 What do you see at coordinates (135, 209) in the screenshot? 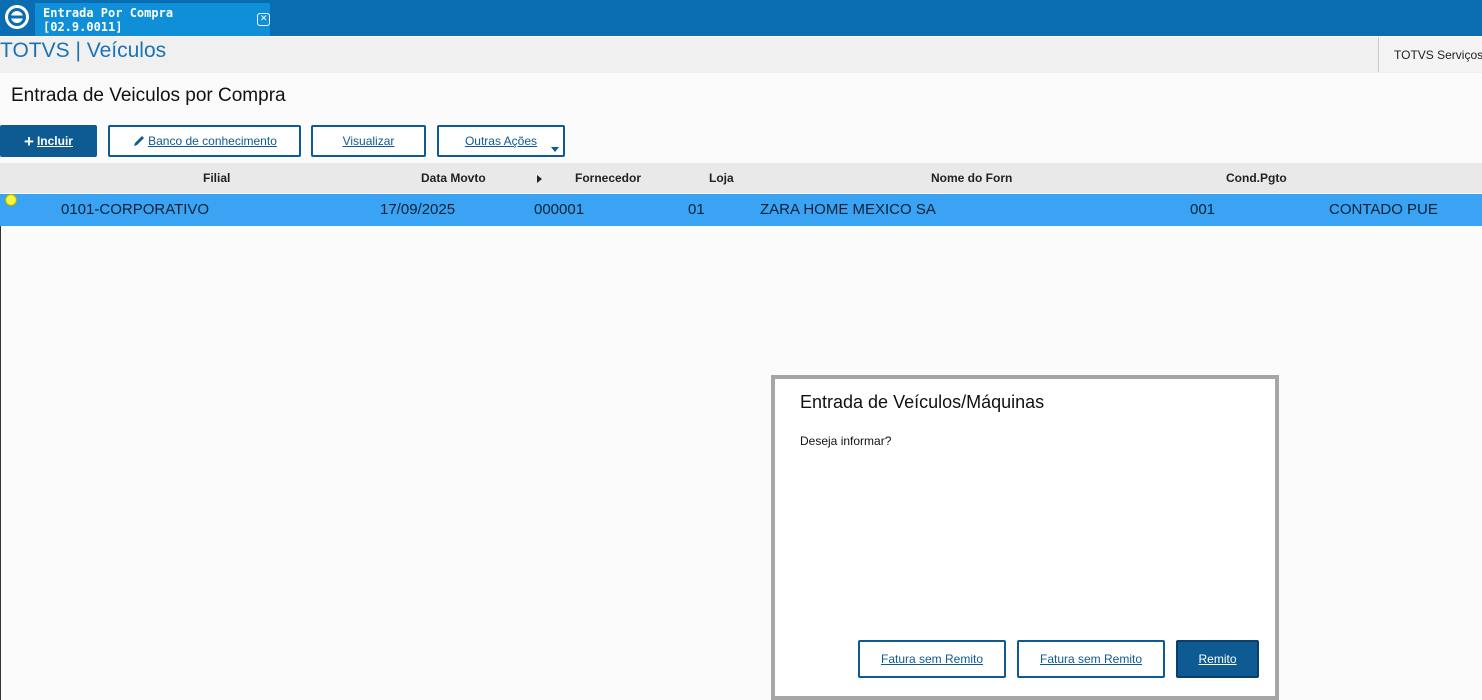
I see `cell-filial: 0101-CORPORATIVO` at bounding box center [135, 209].